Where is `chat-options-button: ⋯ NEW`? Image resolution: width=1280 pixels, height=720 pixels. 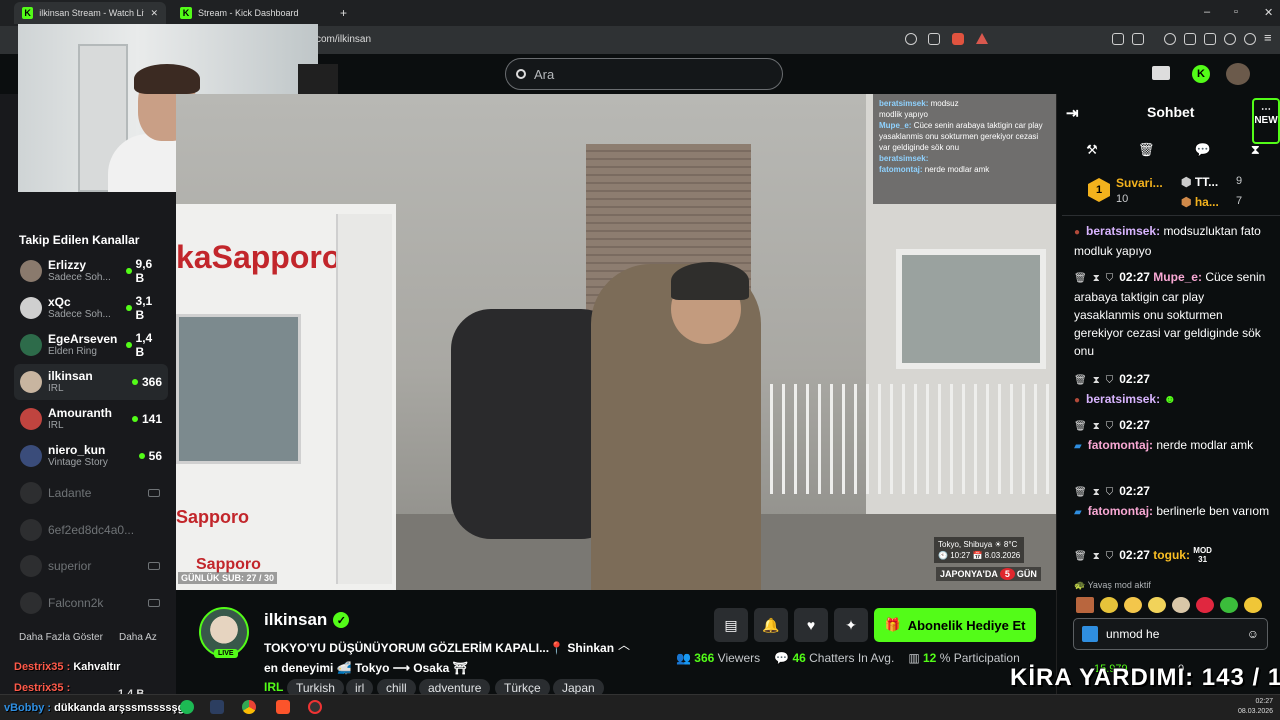
chat-options-button: ⋯ NEW is located at coordinates (1266, 121).